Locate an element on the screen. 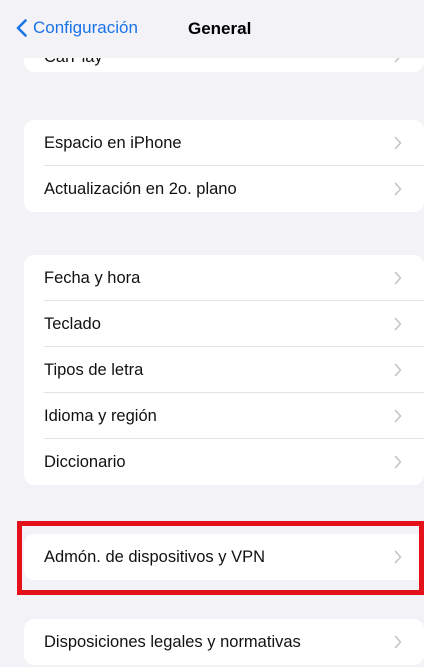 Image resolution: width=424 pixels, height=667 pixels. list-item-tipos-de-letra: Tipos de letra is located at coordinates (224, 370).